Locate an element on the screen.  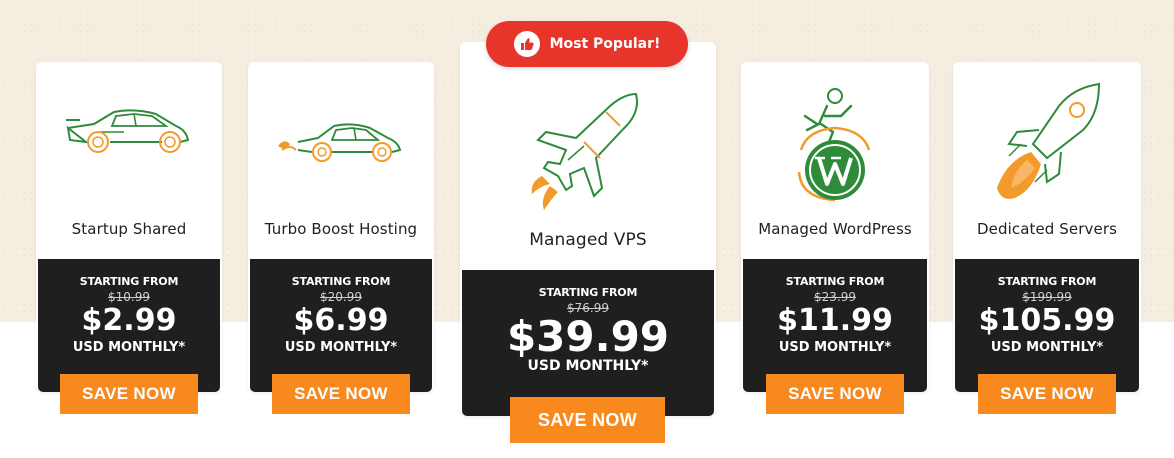
current-price: $2.99 is located at coordinates (129, 320).